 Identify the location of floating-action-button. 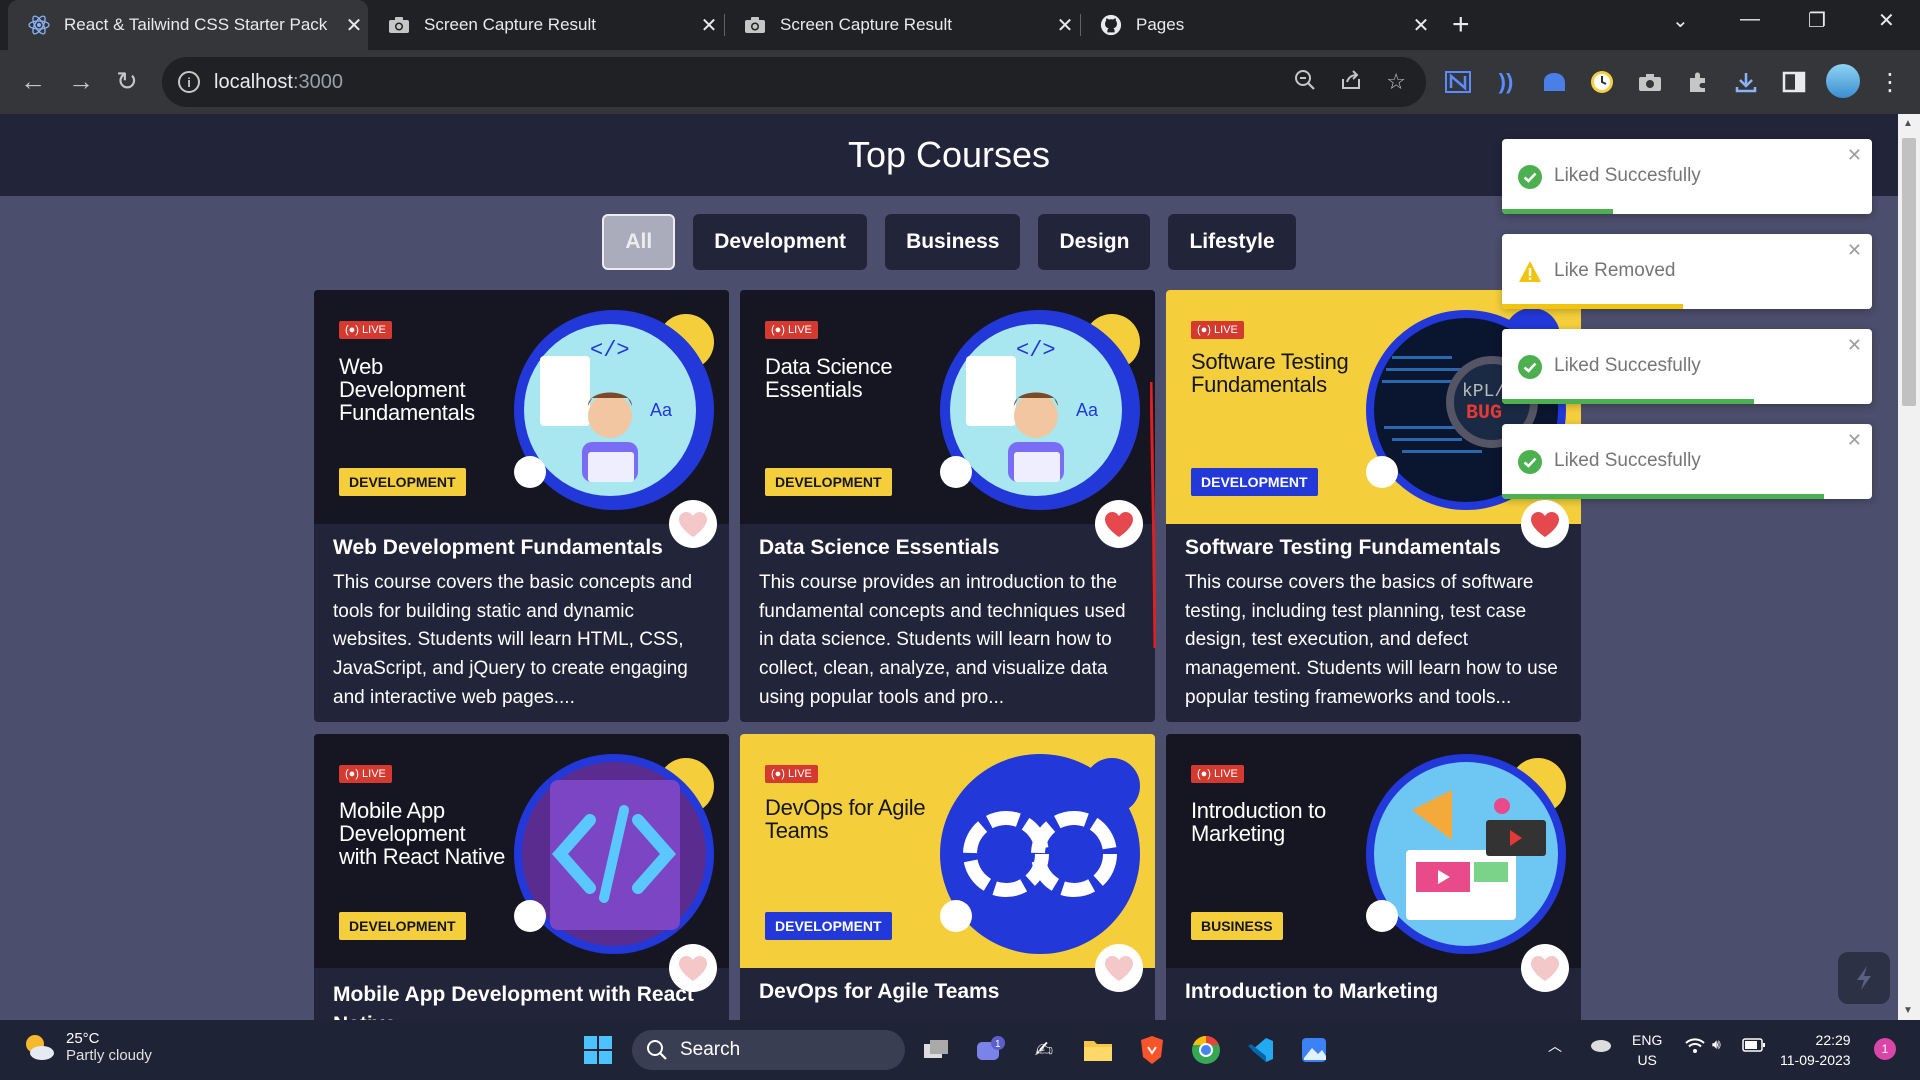
(1864, 978).